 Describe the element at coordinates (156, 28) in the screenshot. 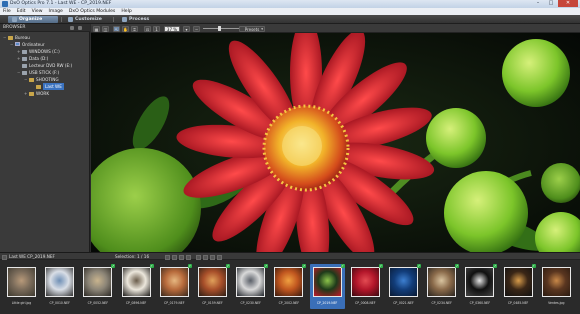

I see `zoom-100-icon: 1` at that location.